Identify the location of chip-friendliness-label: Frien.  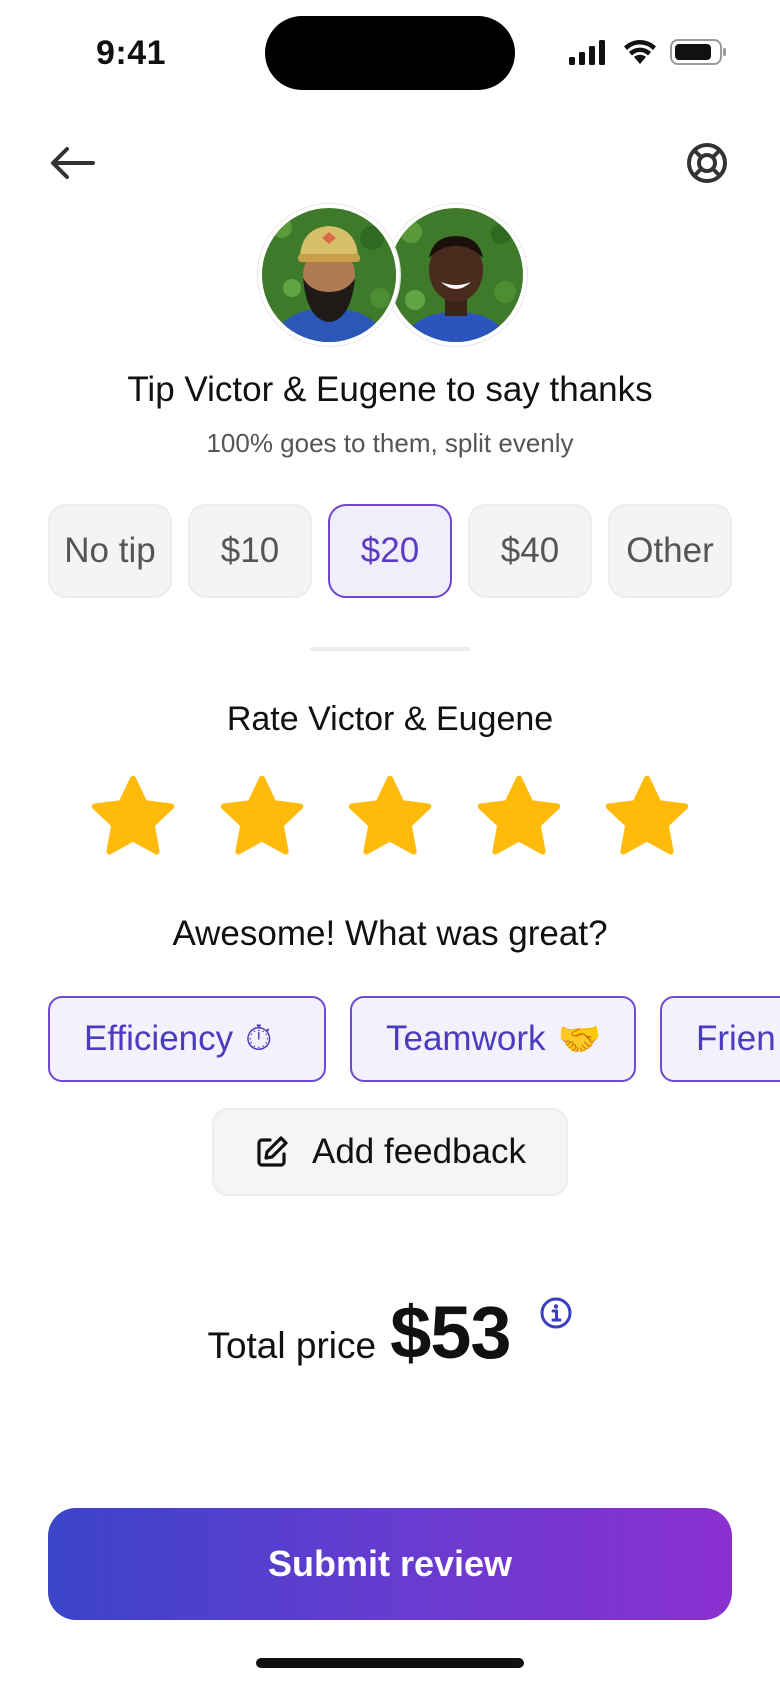
(736, 1038).